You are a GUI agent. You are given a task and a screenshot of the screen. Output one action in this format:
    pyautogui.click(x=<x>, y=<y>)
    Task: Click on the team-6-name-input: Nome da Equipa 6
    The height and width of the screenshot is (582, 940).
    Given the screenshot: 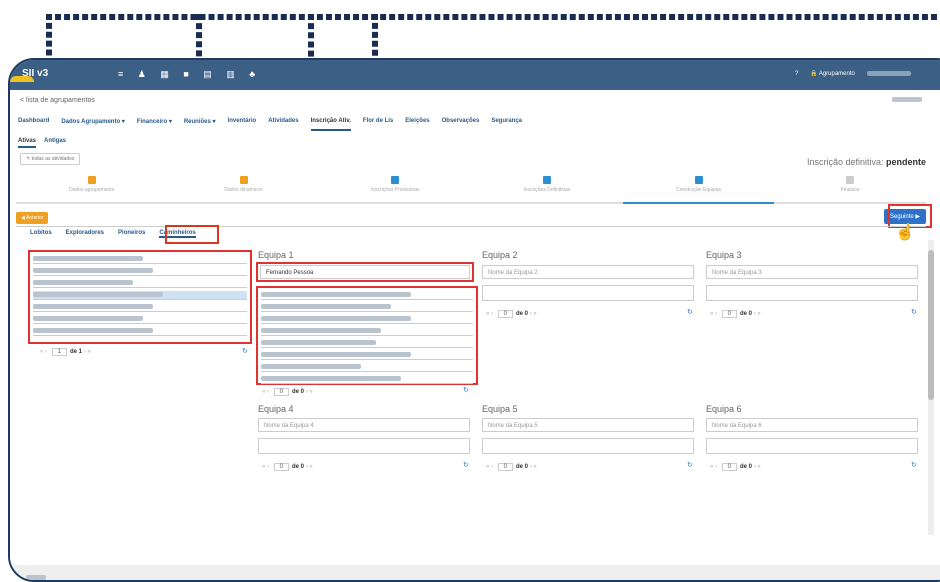 What is the action you would take?
    pyautogui.click(x=812, y=425)
    